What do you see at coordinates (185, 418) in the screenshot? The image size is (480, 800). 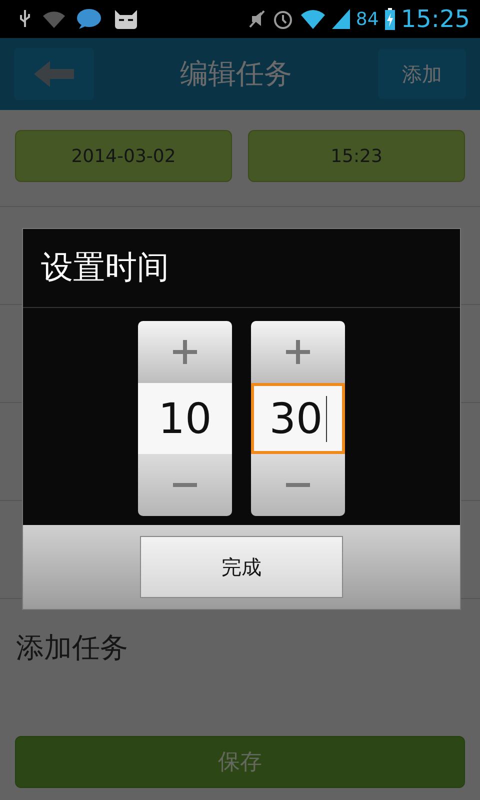 I see `number-field: 10` at bounding box center [185, 418].